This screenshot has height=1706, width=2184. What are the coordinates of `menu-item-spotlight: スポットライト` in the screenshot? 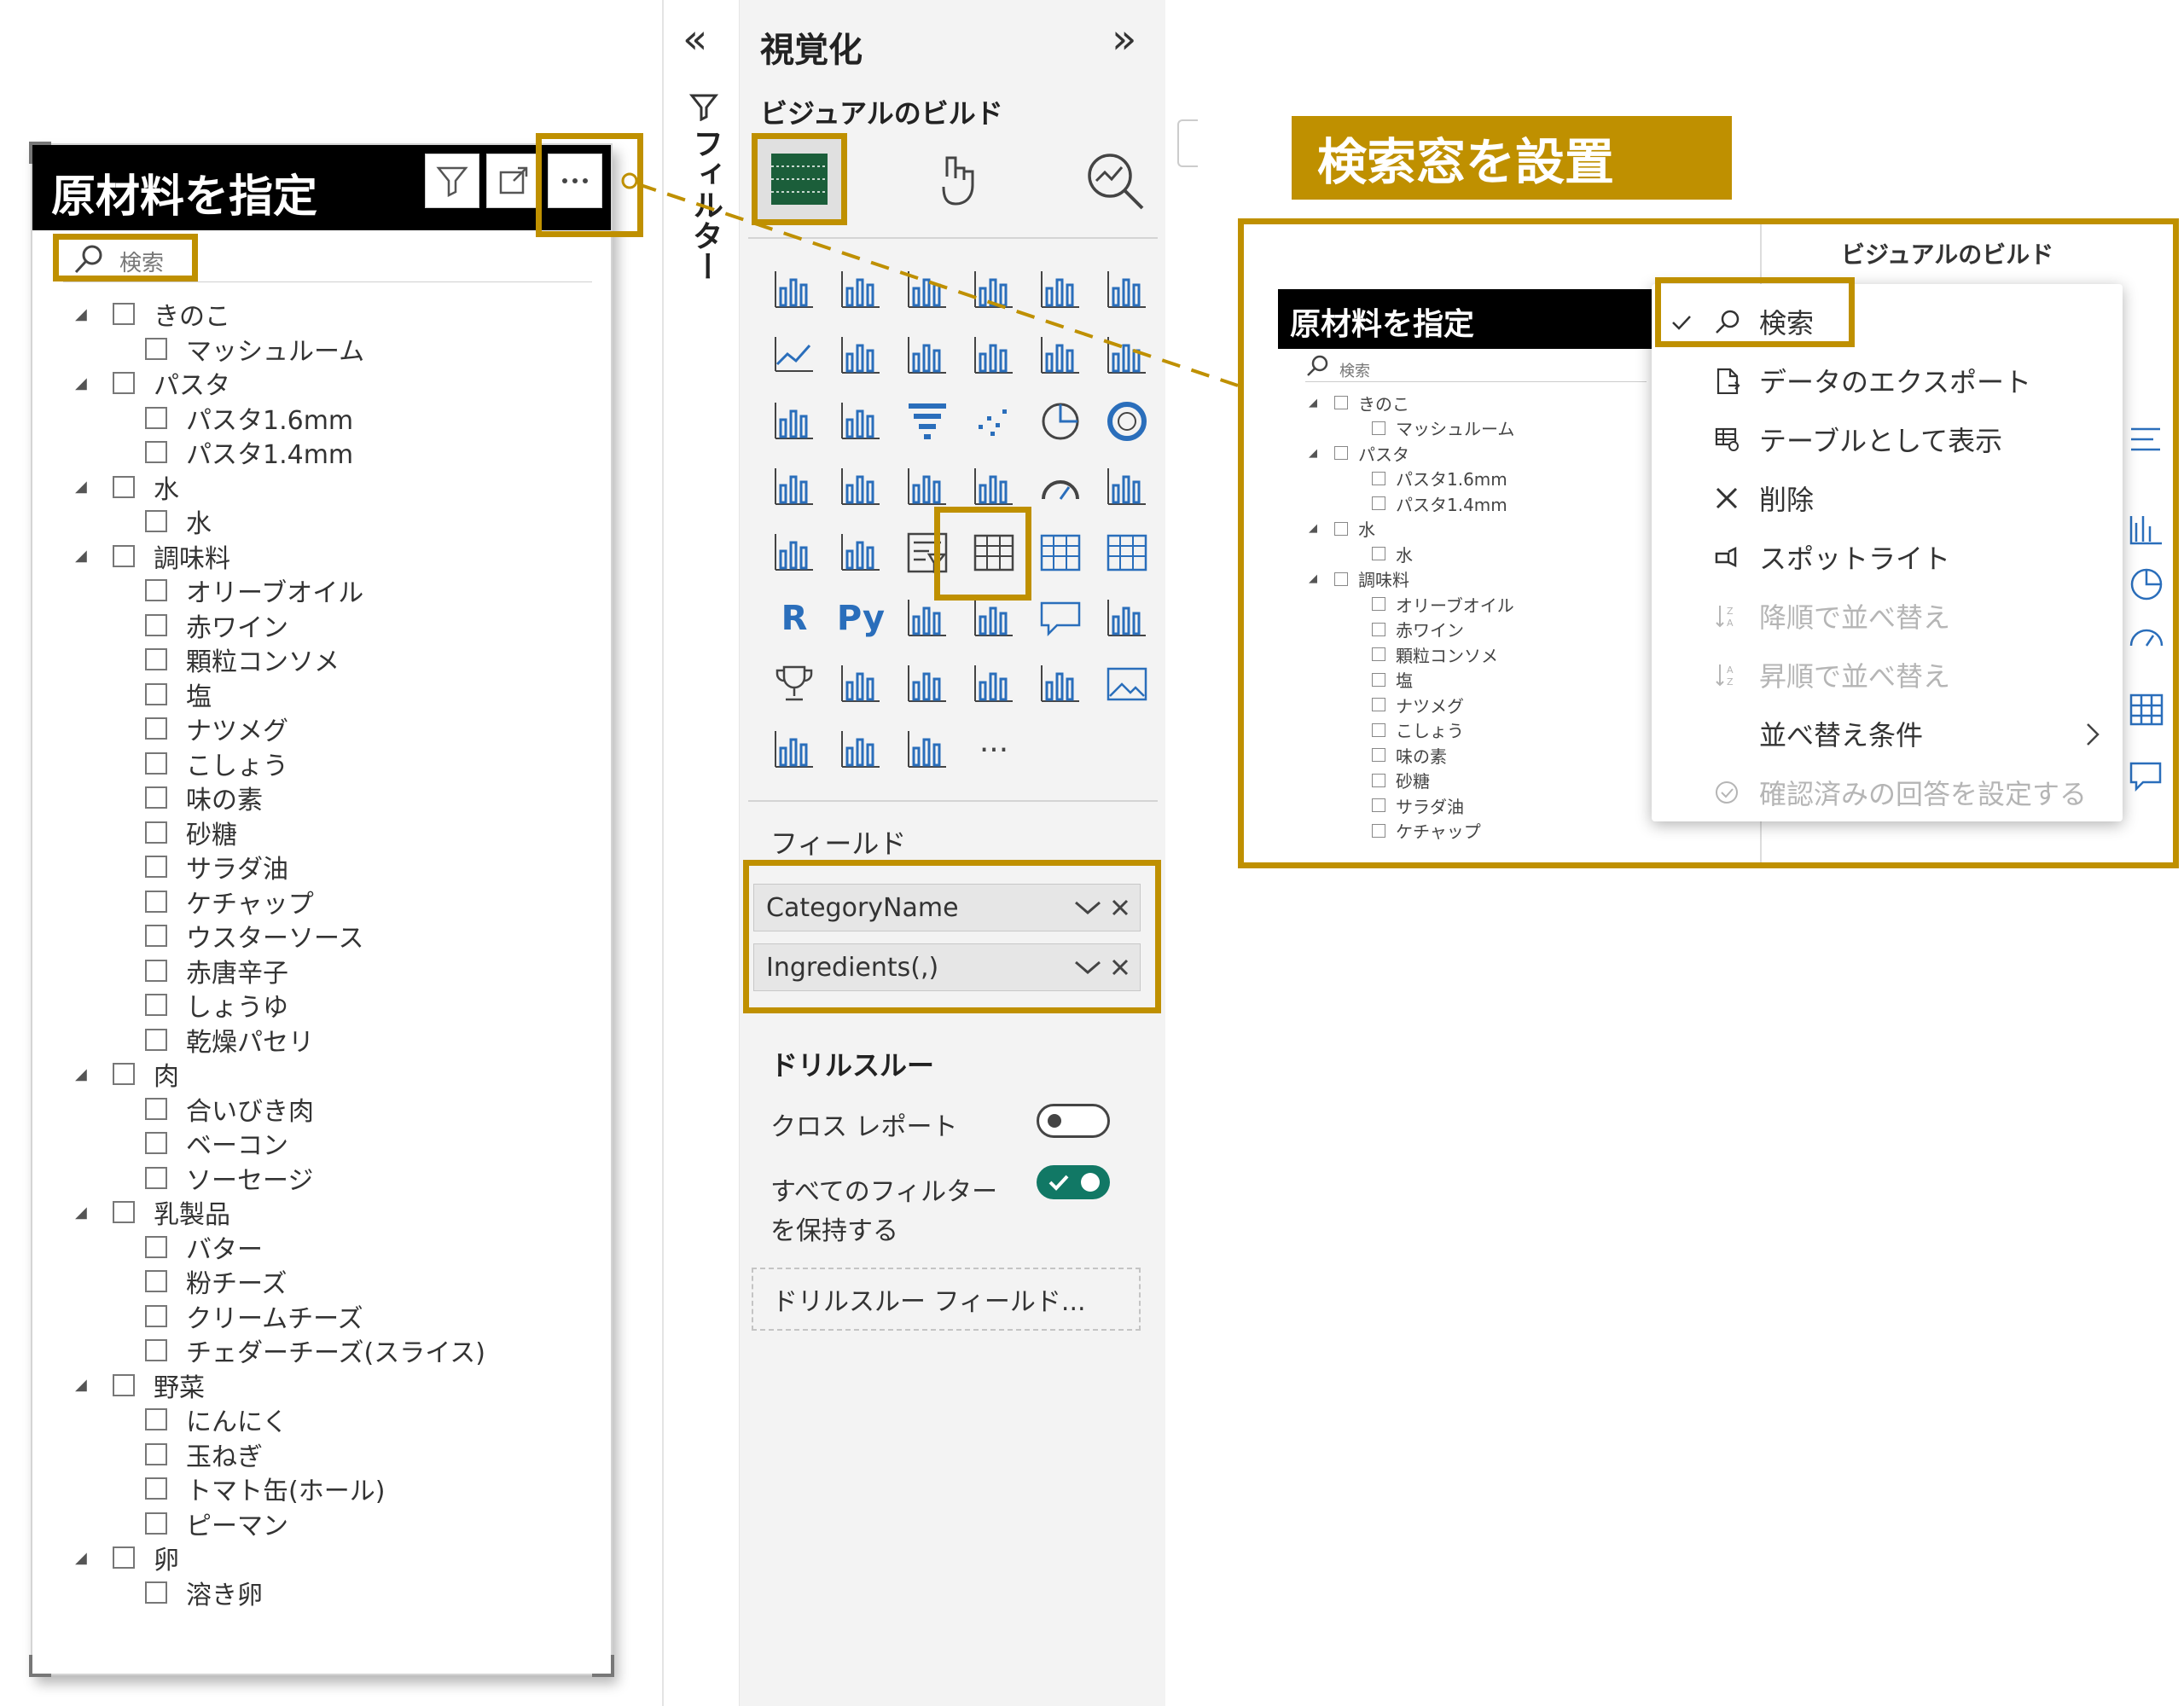 It's located at (1888, 557).